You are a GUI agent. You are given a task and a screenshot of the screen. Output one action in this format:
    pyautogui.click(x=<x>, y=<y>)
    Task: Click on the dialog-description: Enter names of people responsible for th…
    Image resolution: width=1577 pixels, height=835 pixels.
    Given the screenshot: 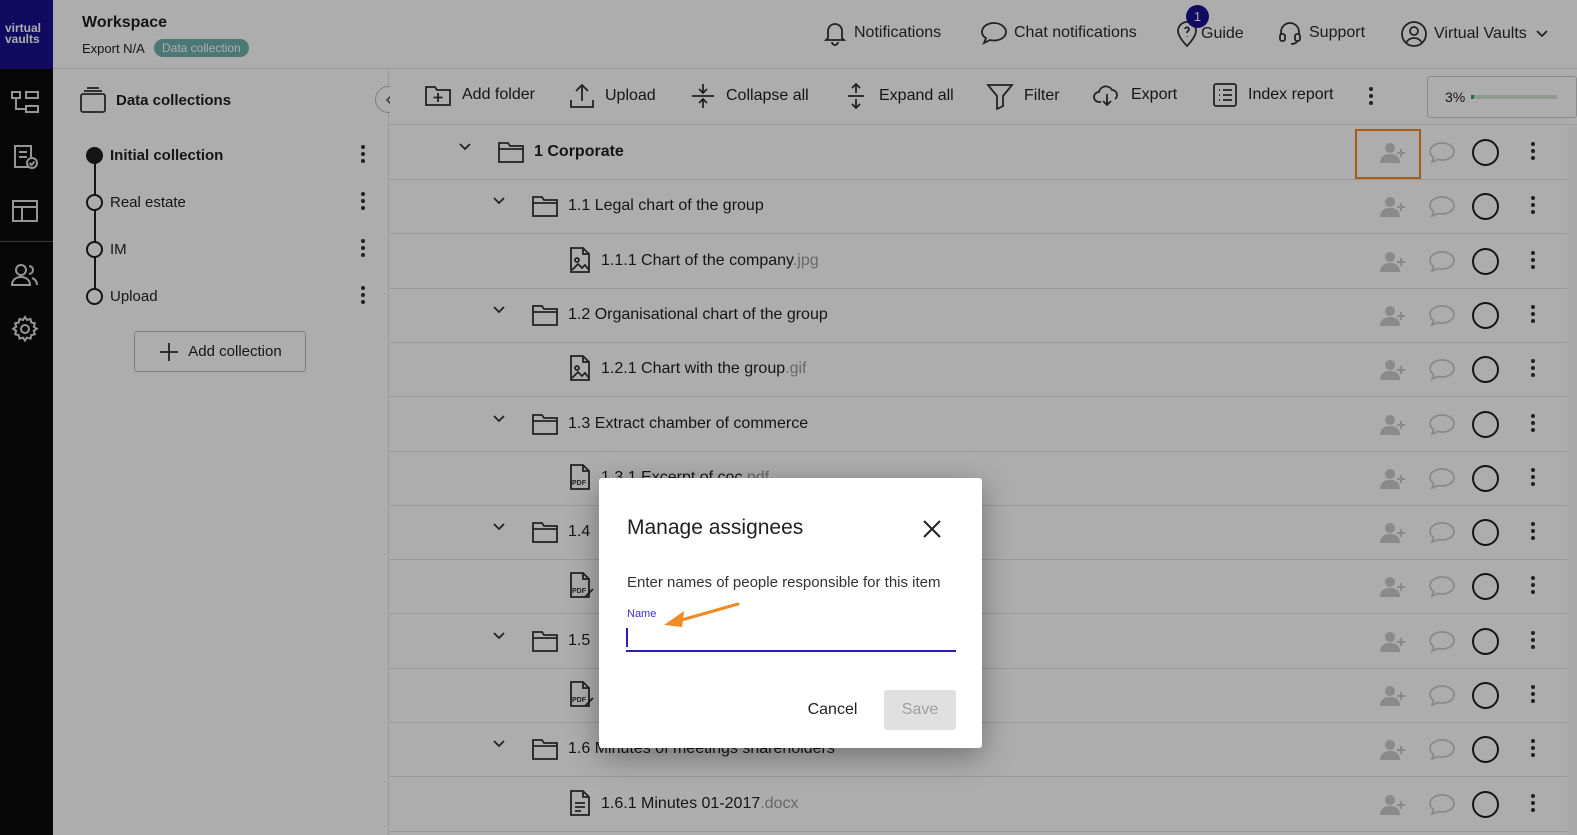 What is the action you would take?
    pyautogui.click(x=784, y=582)
    